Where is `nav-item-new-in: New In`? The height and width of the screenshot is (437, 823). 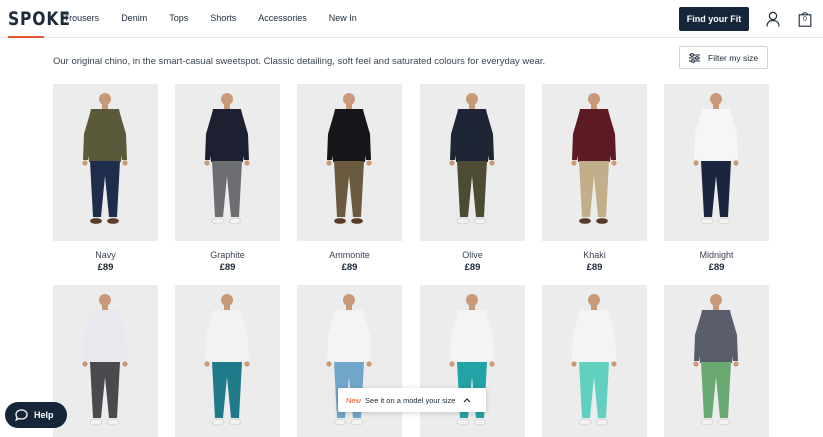 nav-item-new-in: New In is located at coordinates (343, 18).